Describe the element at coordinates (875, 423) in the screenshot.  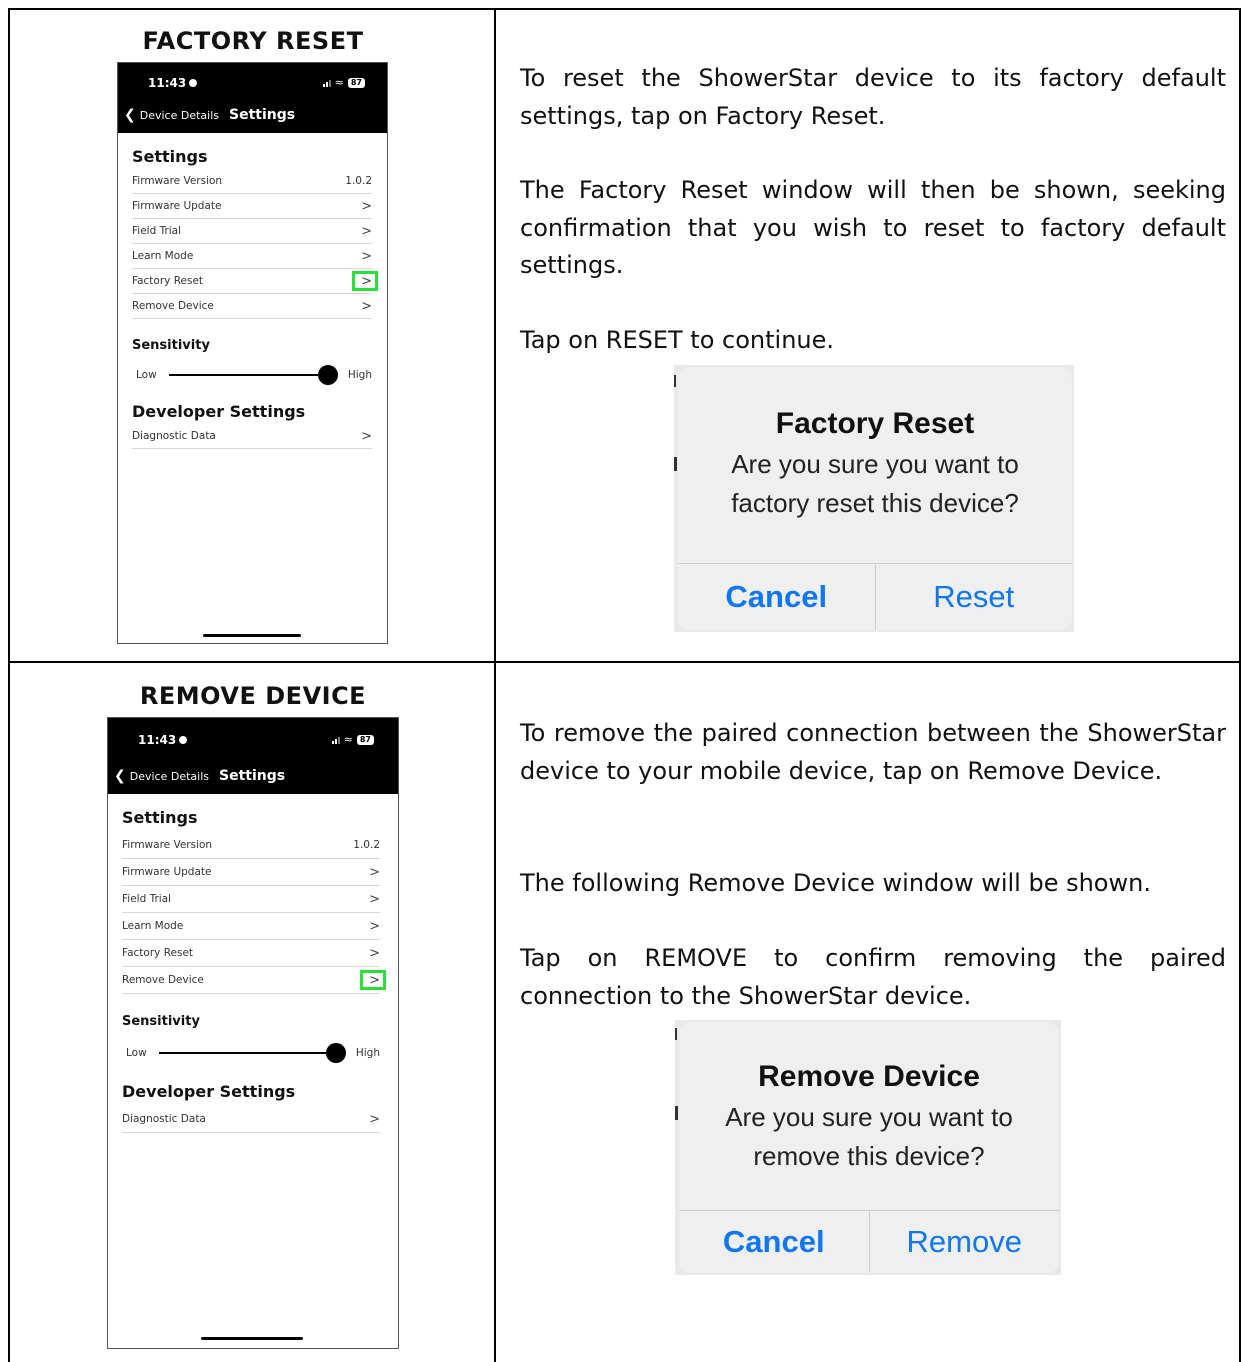
I see `dialog-title: Factory Reset` at that location.